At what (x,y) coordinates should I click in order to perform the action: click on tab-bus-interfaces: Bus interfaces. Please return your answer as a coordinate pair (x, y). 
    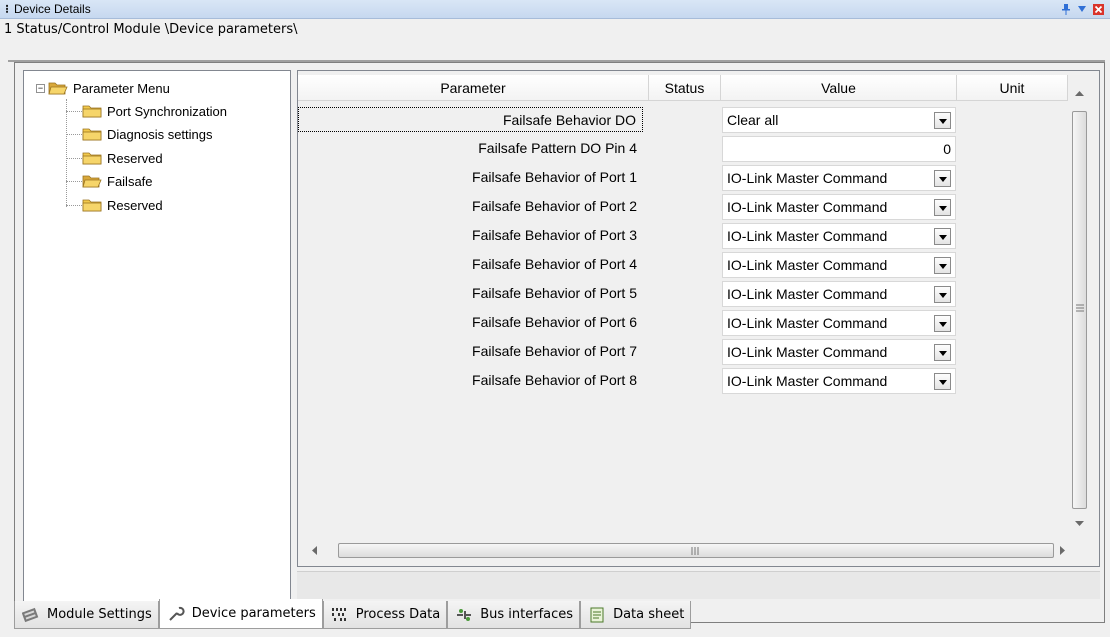
    Looking at the image, I should click on (514, 615).